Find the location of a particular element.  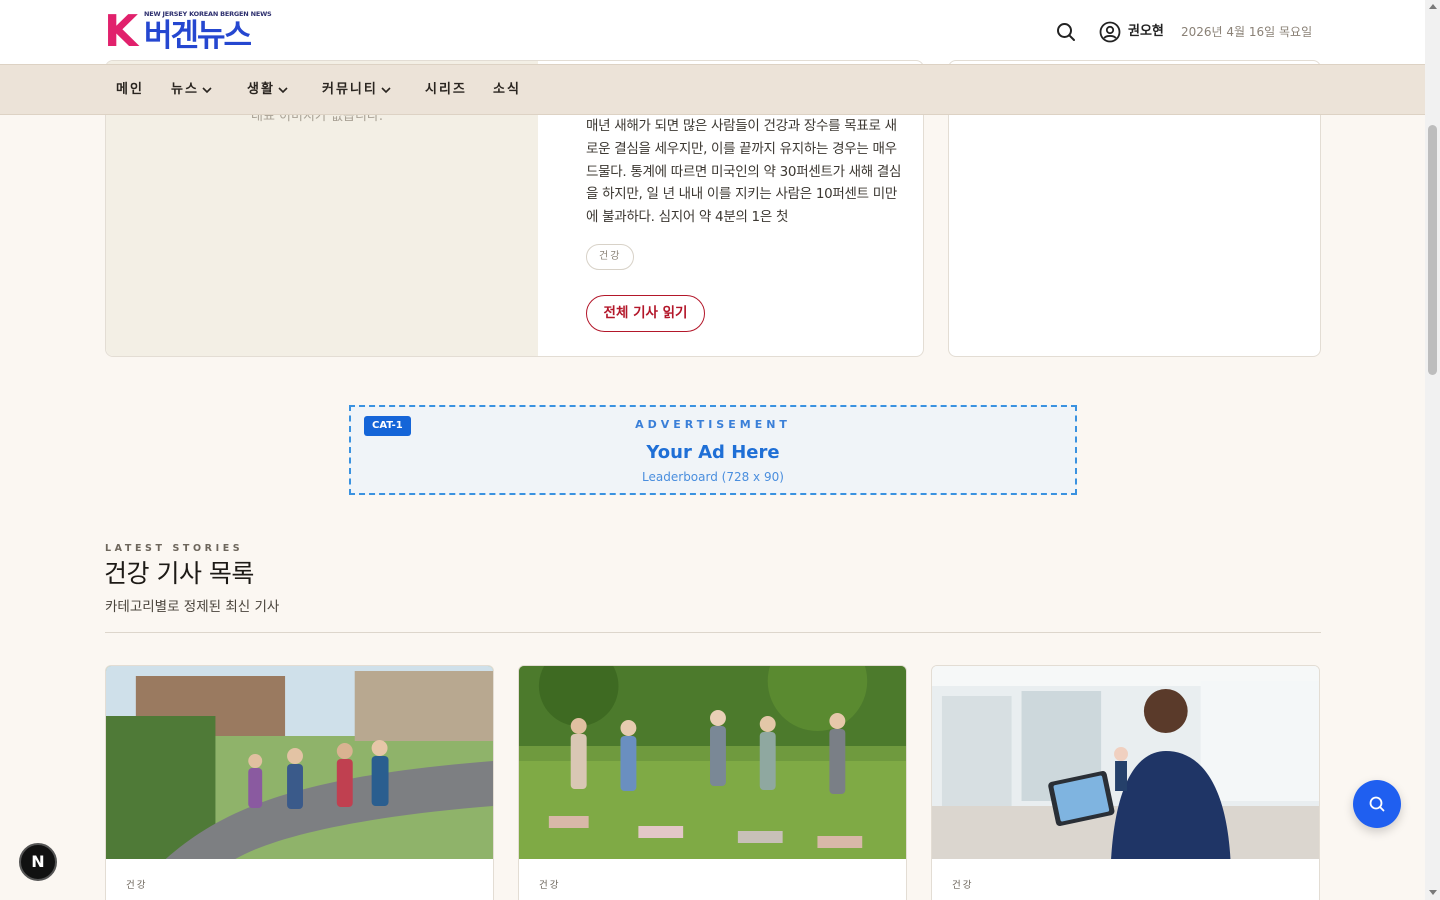

ad-size: Leaderboard (728 x 90) is located at coordinates (713, 477).